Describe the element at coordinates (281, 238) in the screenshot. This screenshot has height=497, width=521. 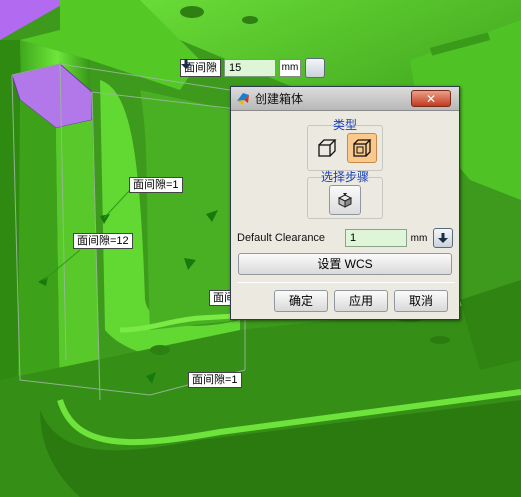
I see `default-clearance-label: Default Clearance` at that location.